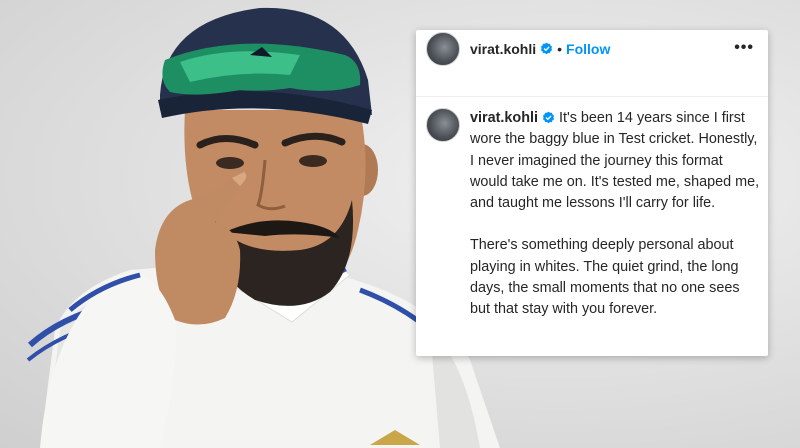 The width and height of the screenshot is (800, 448). Describe the element at coordinates (504, 118) in the screenshot. I see `caption-username: virat.kohli` at that location.